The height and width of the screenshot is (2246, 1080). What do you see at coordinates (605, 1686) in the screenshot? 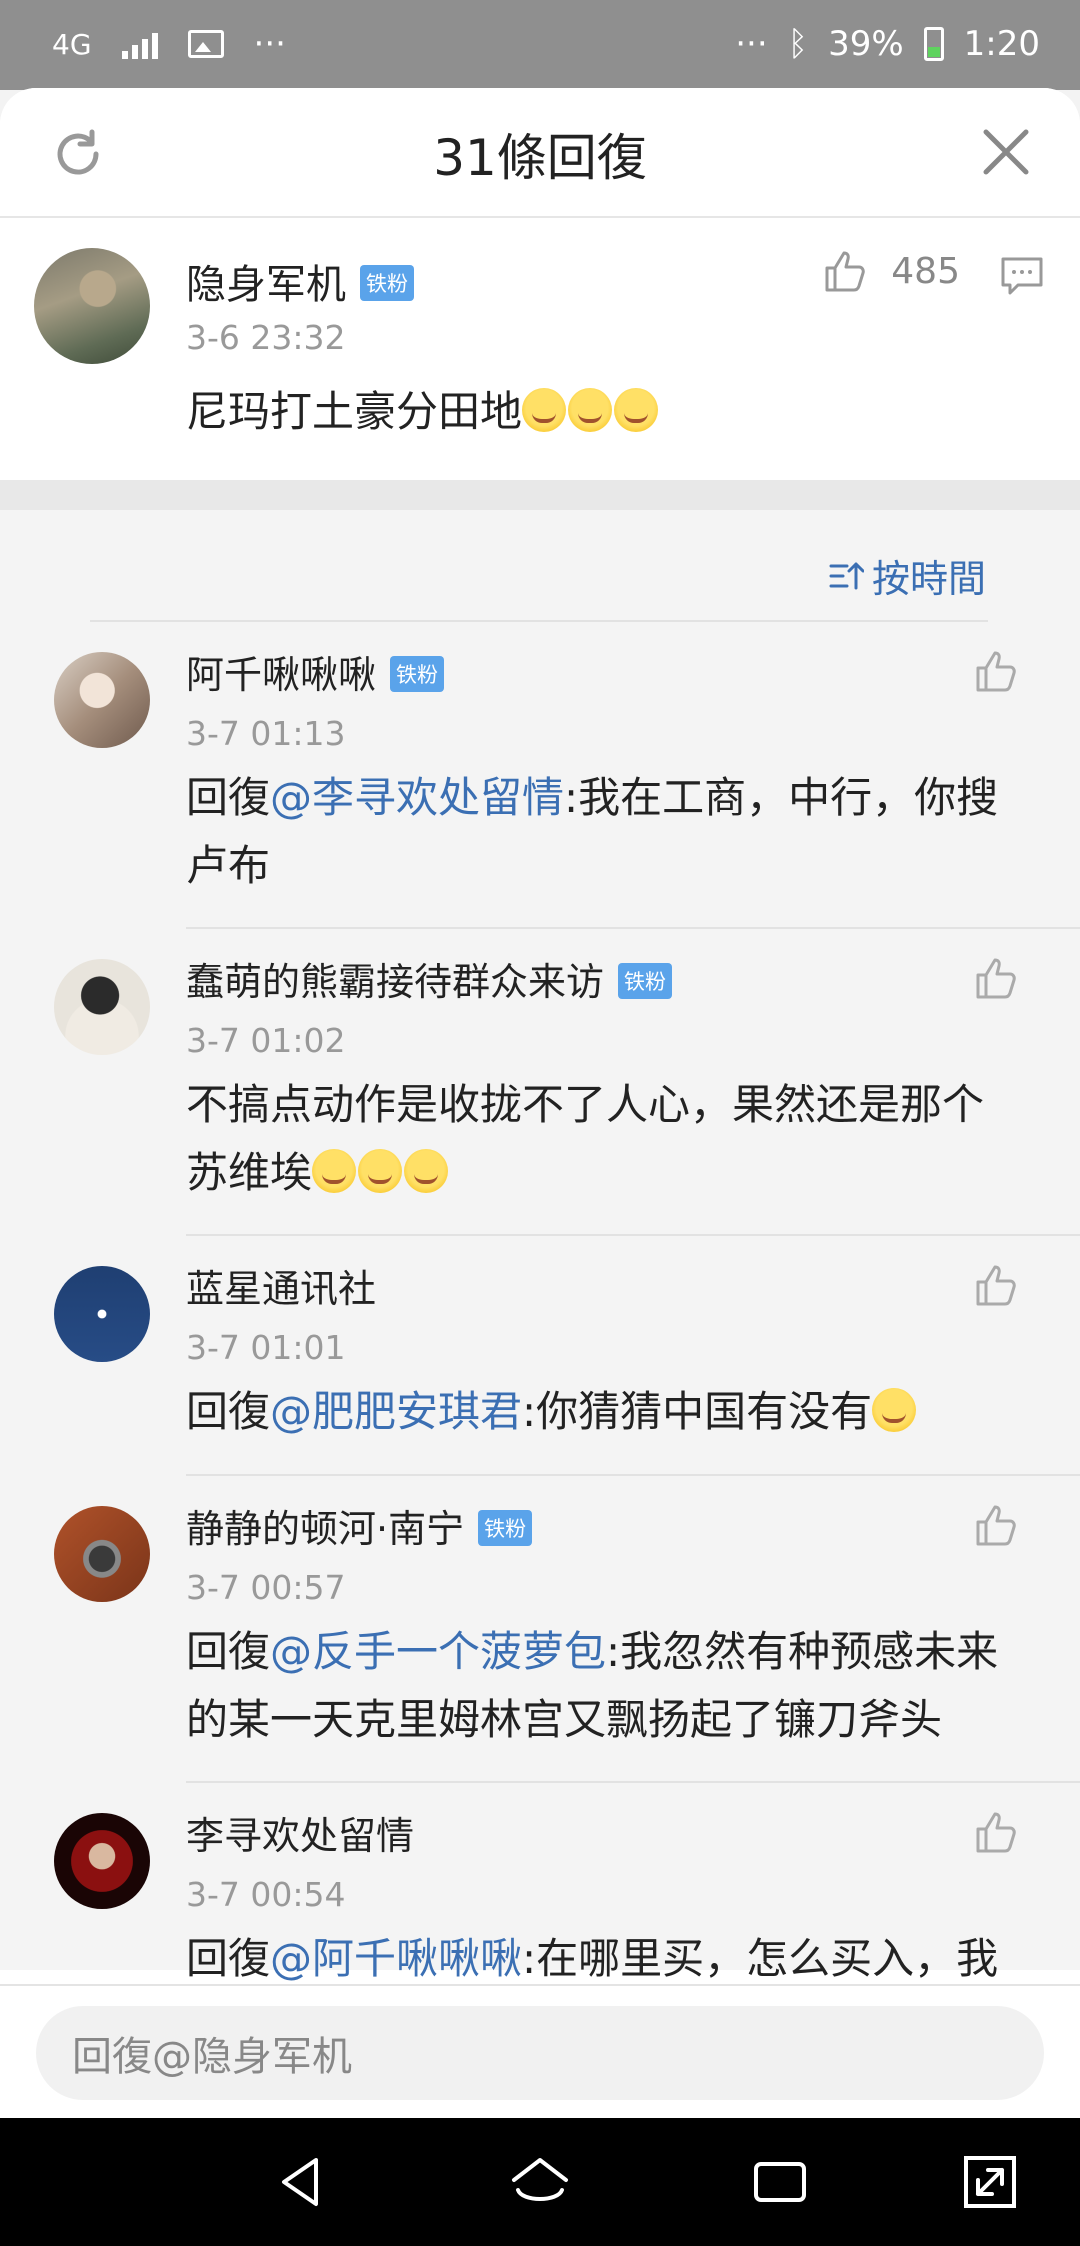
I see `reply-text: 回復@反手一个菠萝包:我忽然有种预感未来的某一天克里姆林宫又飘扬起了镰刀斧头` at bounding box center [605, 1686].